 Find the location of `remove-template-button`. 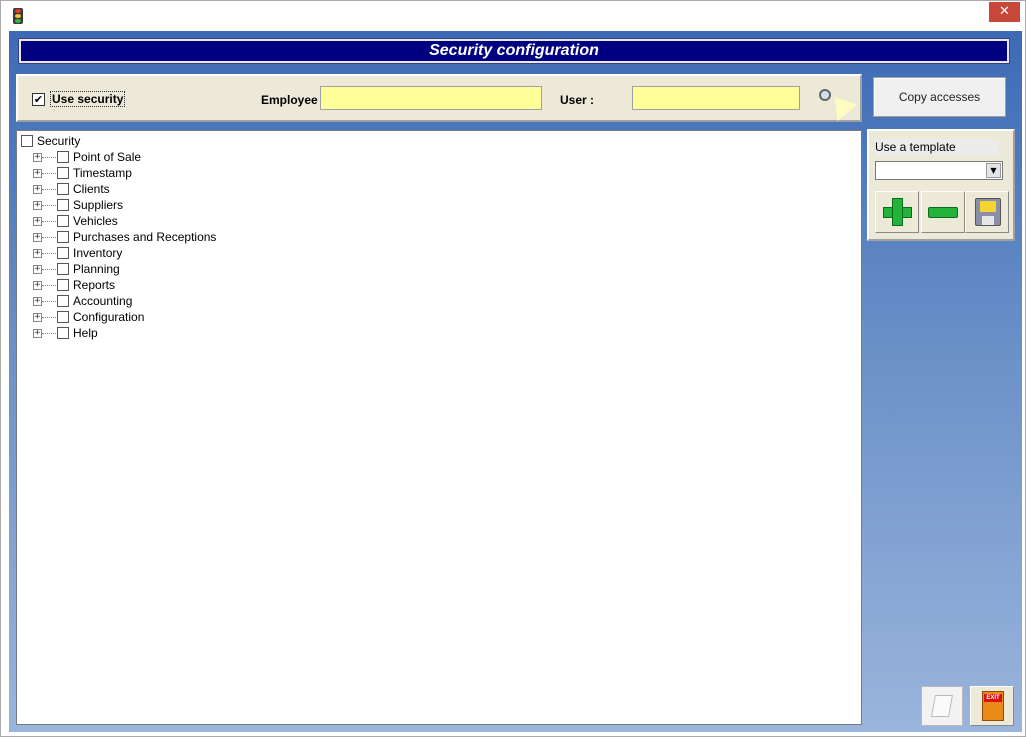

remove-template-button is located at coordinates (943, 212).